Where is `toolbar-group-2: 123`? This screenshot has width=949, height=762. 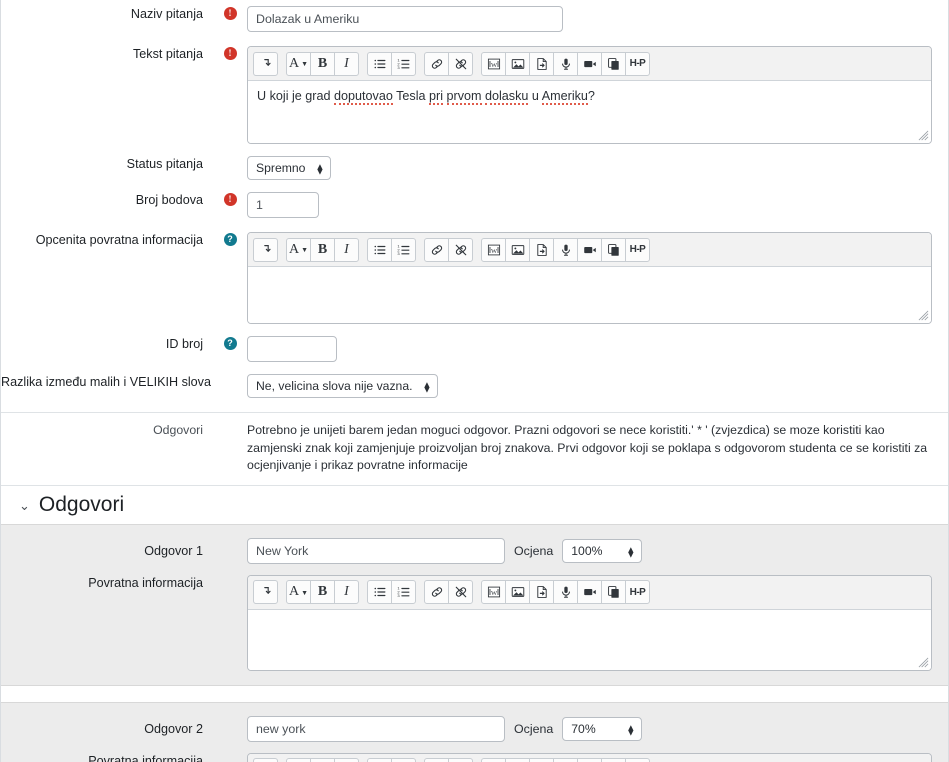 toolbar-group-2: 123 is located at coordinates (391, 249).